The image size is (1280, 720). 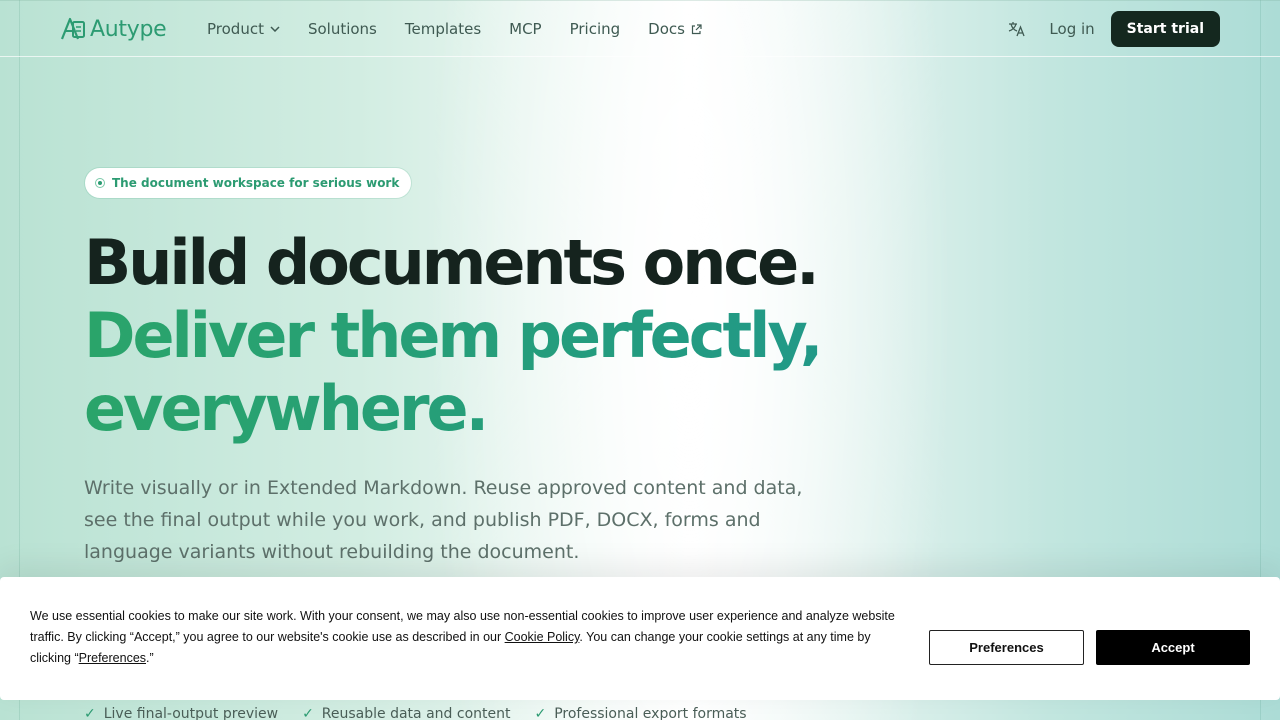 I want to click on feature-item: ✓ Reusable data and content, so click(x=406, y=713).